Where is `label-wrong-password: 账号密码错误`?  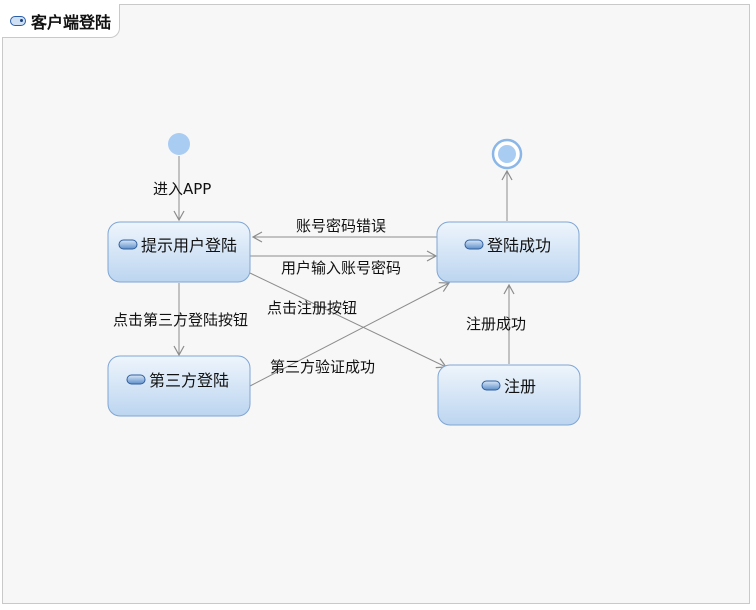
label-wrong-password: 账号密码错误 is located at coordinates (341, 226).